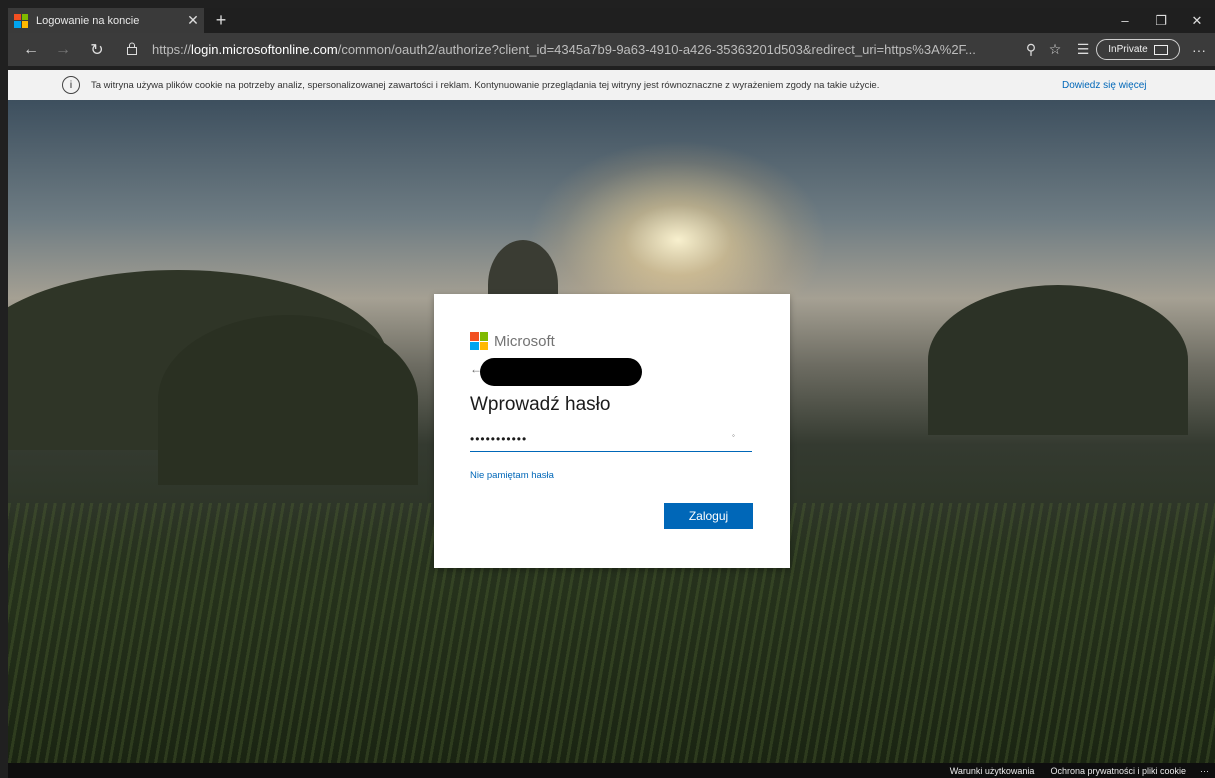 Image resolution: width=1215 pixels, height=778 pixels. Describe the element at coordinates (733, 435) in the screenshot. I see `reveal-password-icon: ◦` at that location.